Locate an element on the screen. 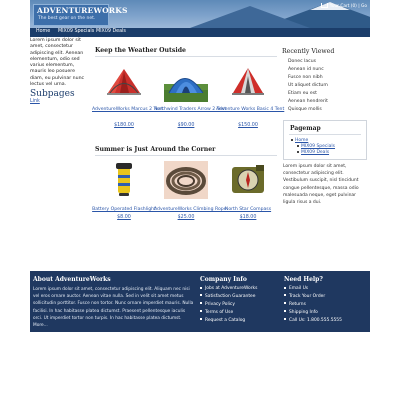 This screenshot has height=400, width=400. footer-link: Satisfaction Guarantee is located at coordinates (239, 297).